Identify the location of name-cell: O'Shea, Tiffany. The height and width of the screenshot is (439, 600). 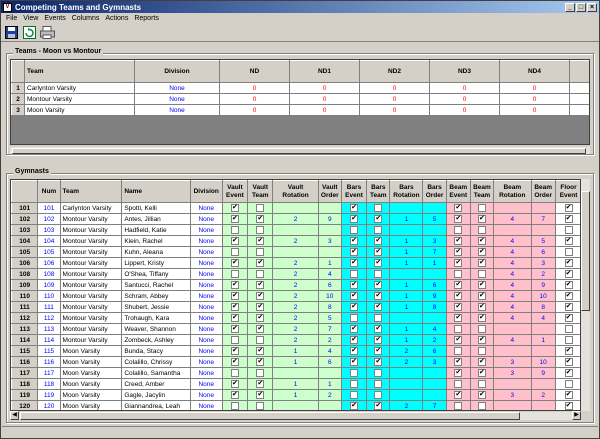
(156, 274).